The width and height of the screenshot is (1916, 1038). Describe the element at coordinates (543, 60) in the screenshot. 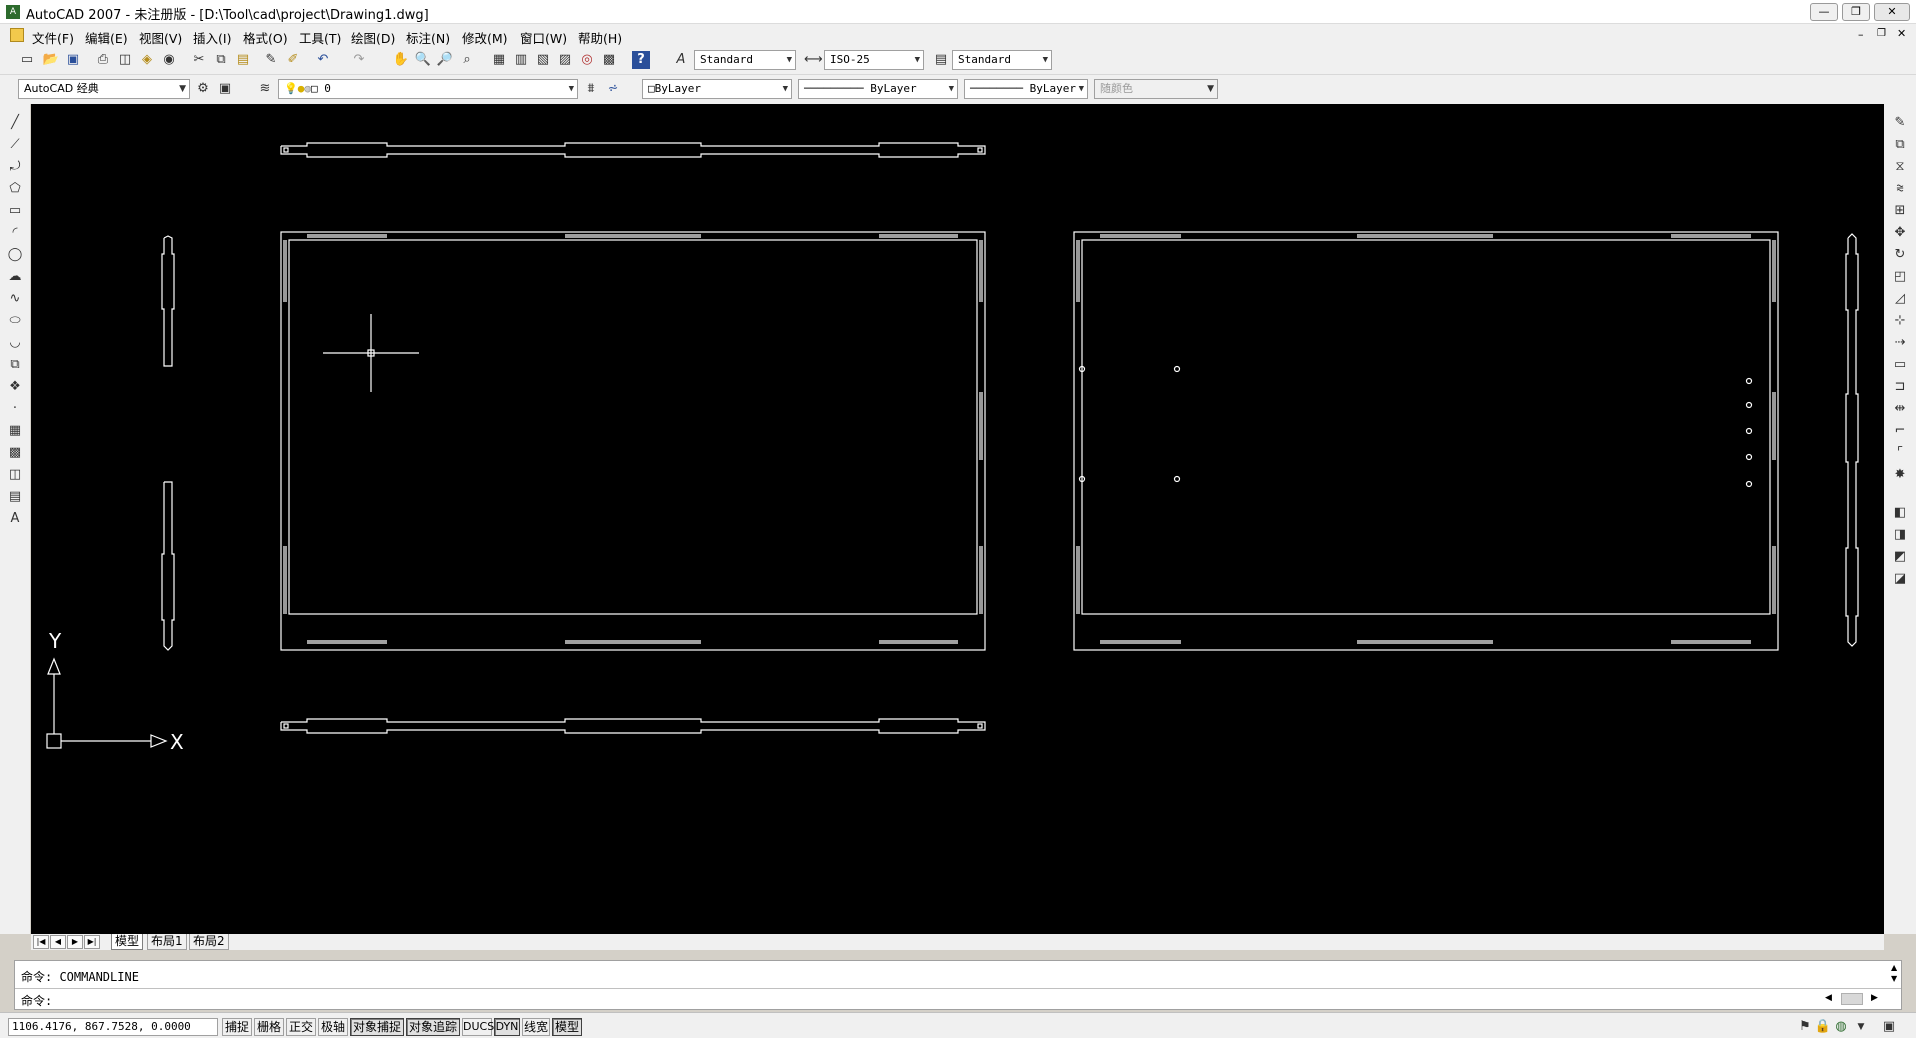

I see `tool-palettes-icon: ▧` at that location.